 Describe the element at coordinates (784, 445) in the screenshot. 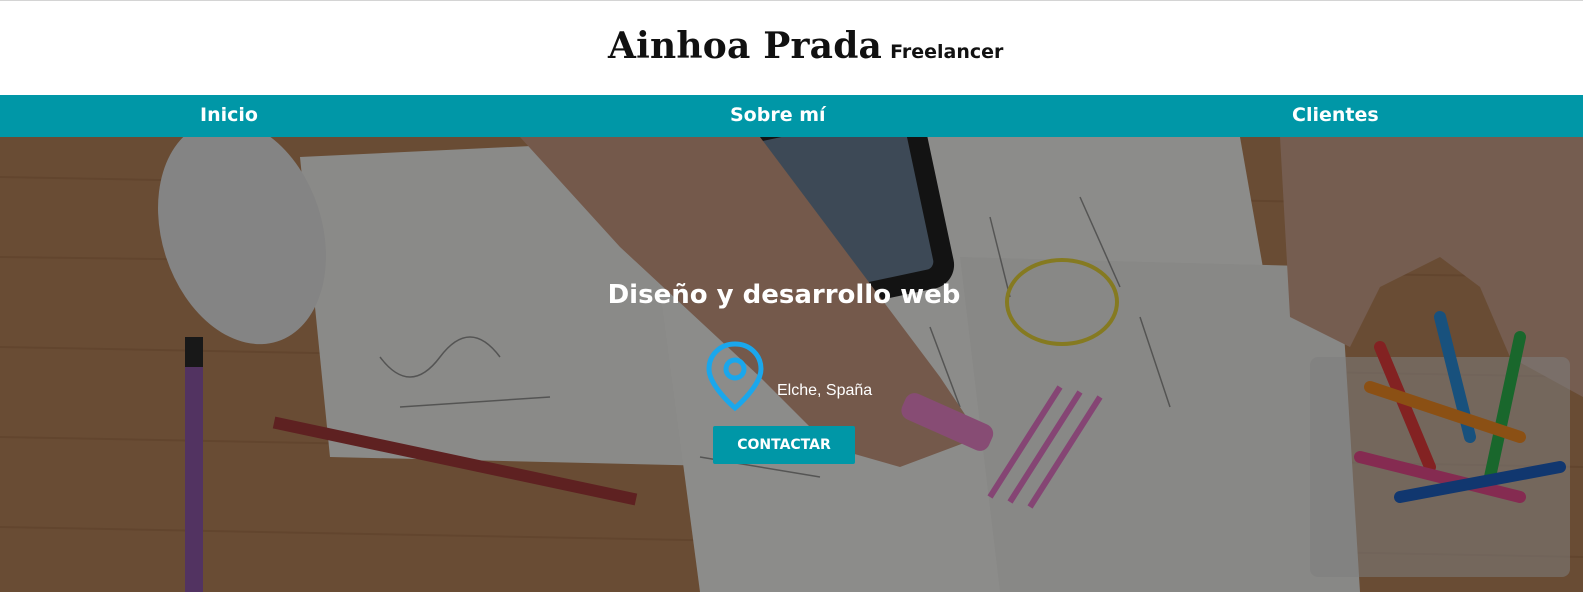

I see `contact-button: CONTACTAR` at that location.